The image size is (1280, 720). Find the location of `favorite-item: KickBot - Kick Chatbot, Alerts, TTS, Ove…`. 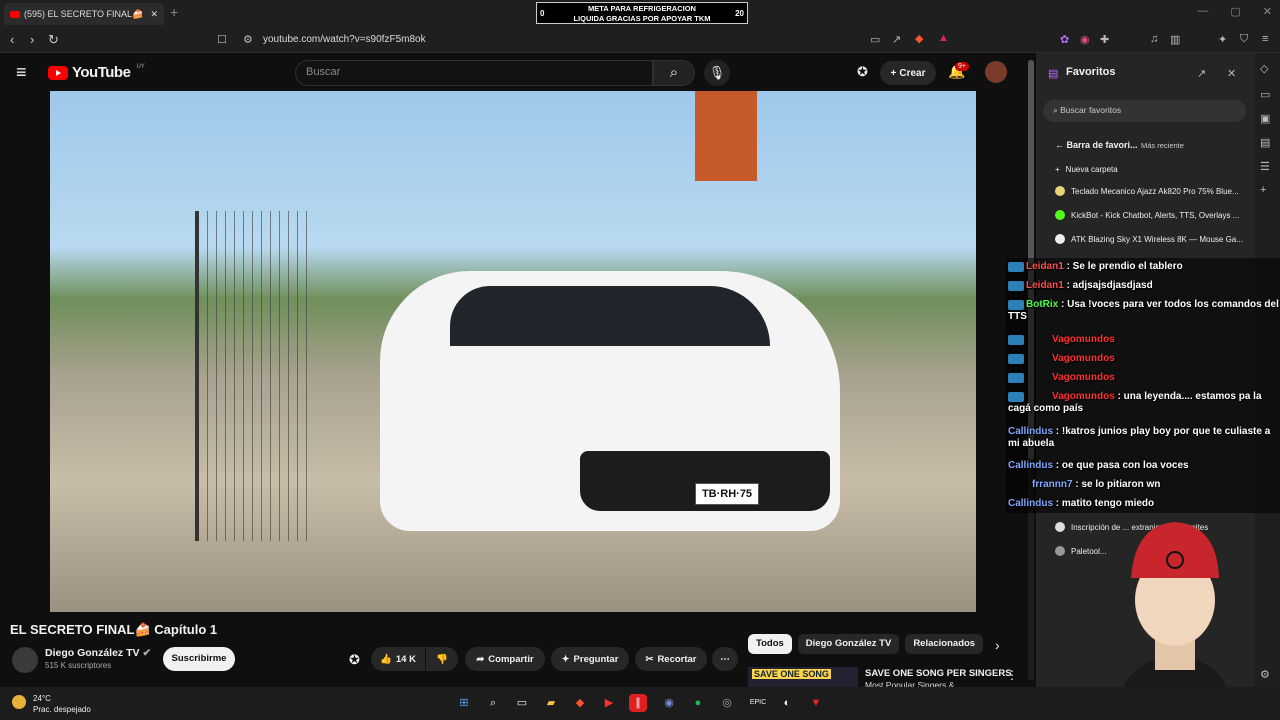

favorite-item: KickBot - Kick Chatbot, Alerts, TTS, Ove… is located at coordinates (1150, 215).